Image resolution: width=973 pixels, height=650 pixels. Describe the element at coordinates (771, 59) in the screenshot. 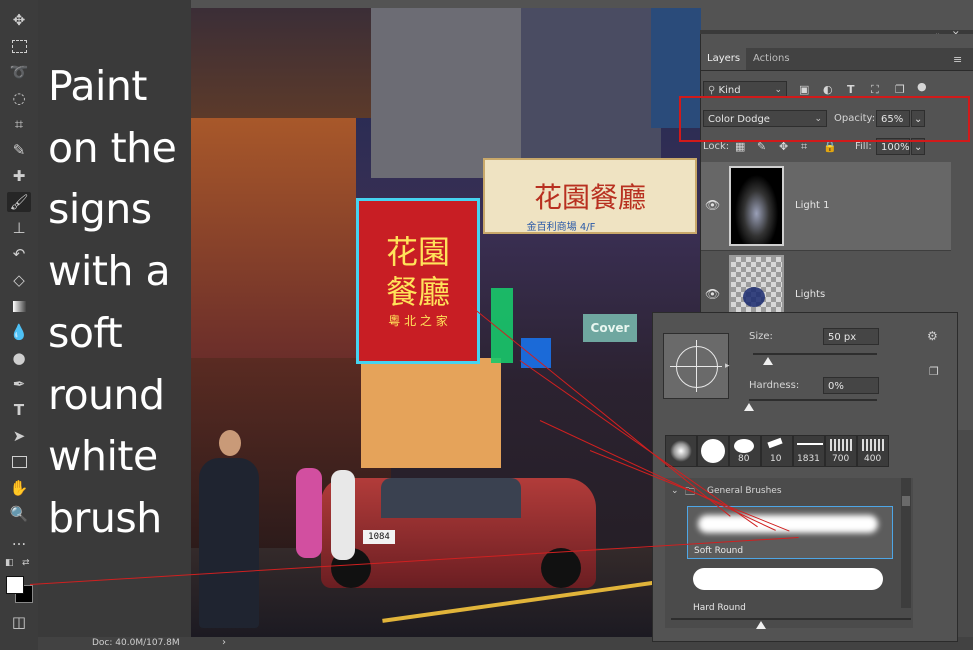

I see `tab-actions: Actions` at that location.